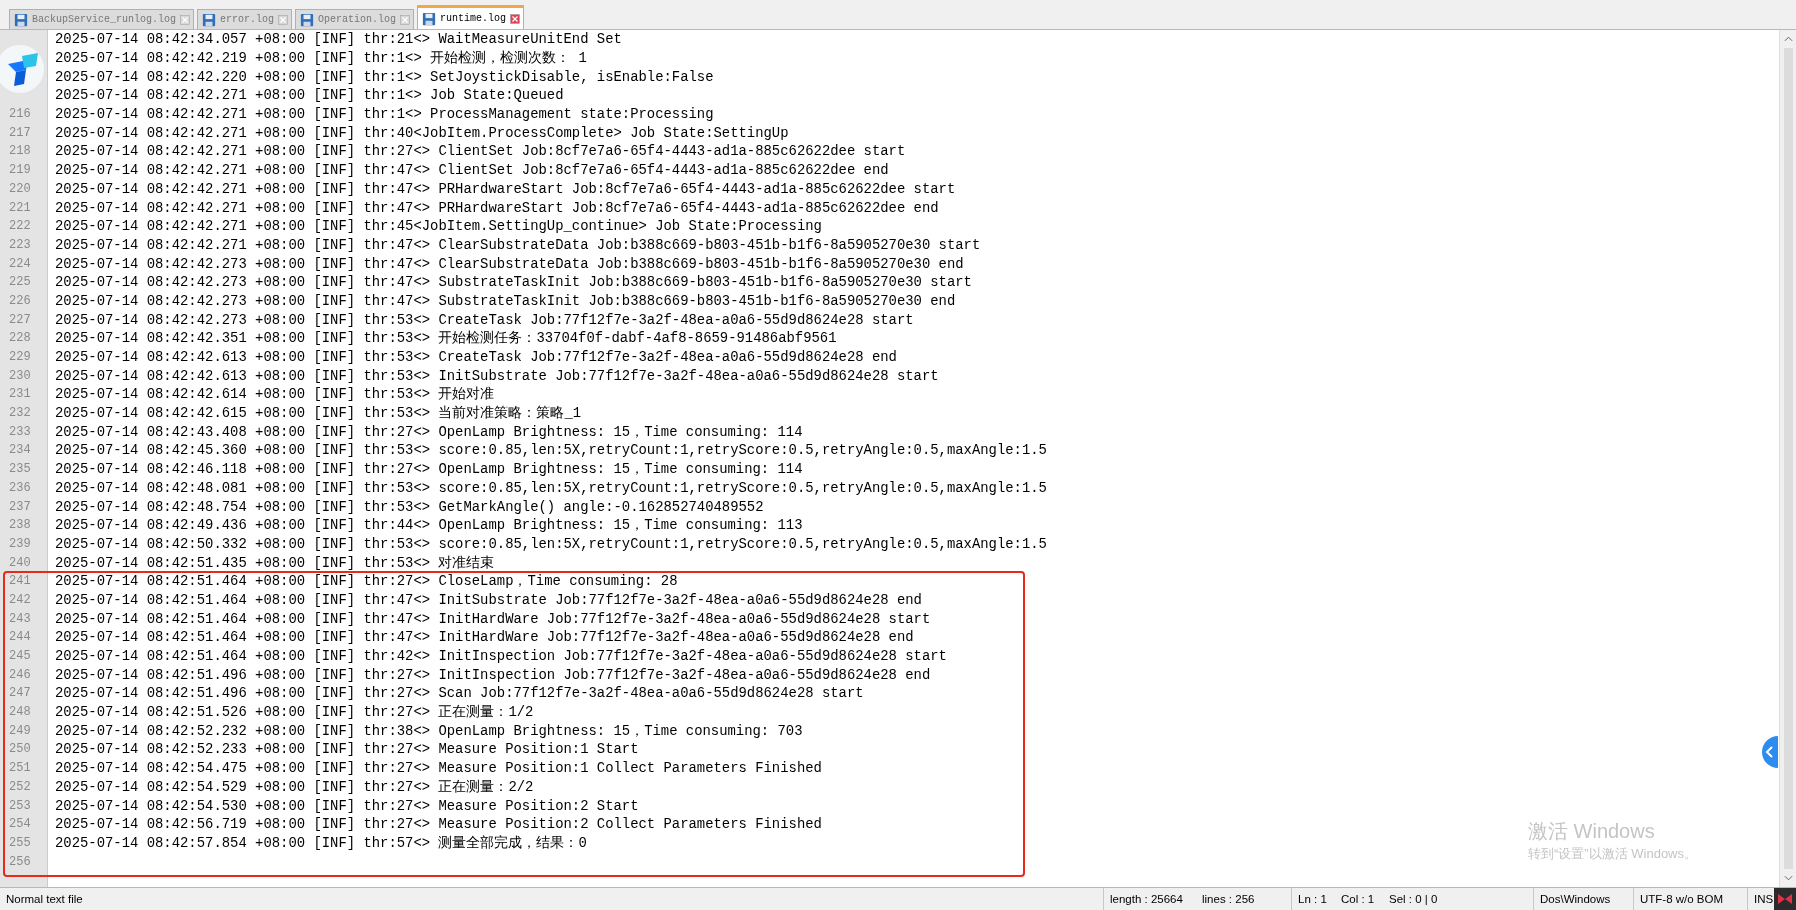 This screenshot has width=1796, height=910. Describe the element at coordinates (20, 581) in the screenshot. I see `line-number: 241` at that location.